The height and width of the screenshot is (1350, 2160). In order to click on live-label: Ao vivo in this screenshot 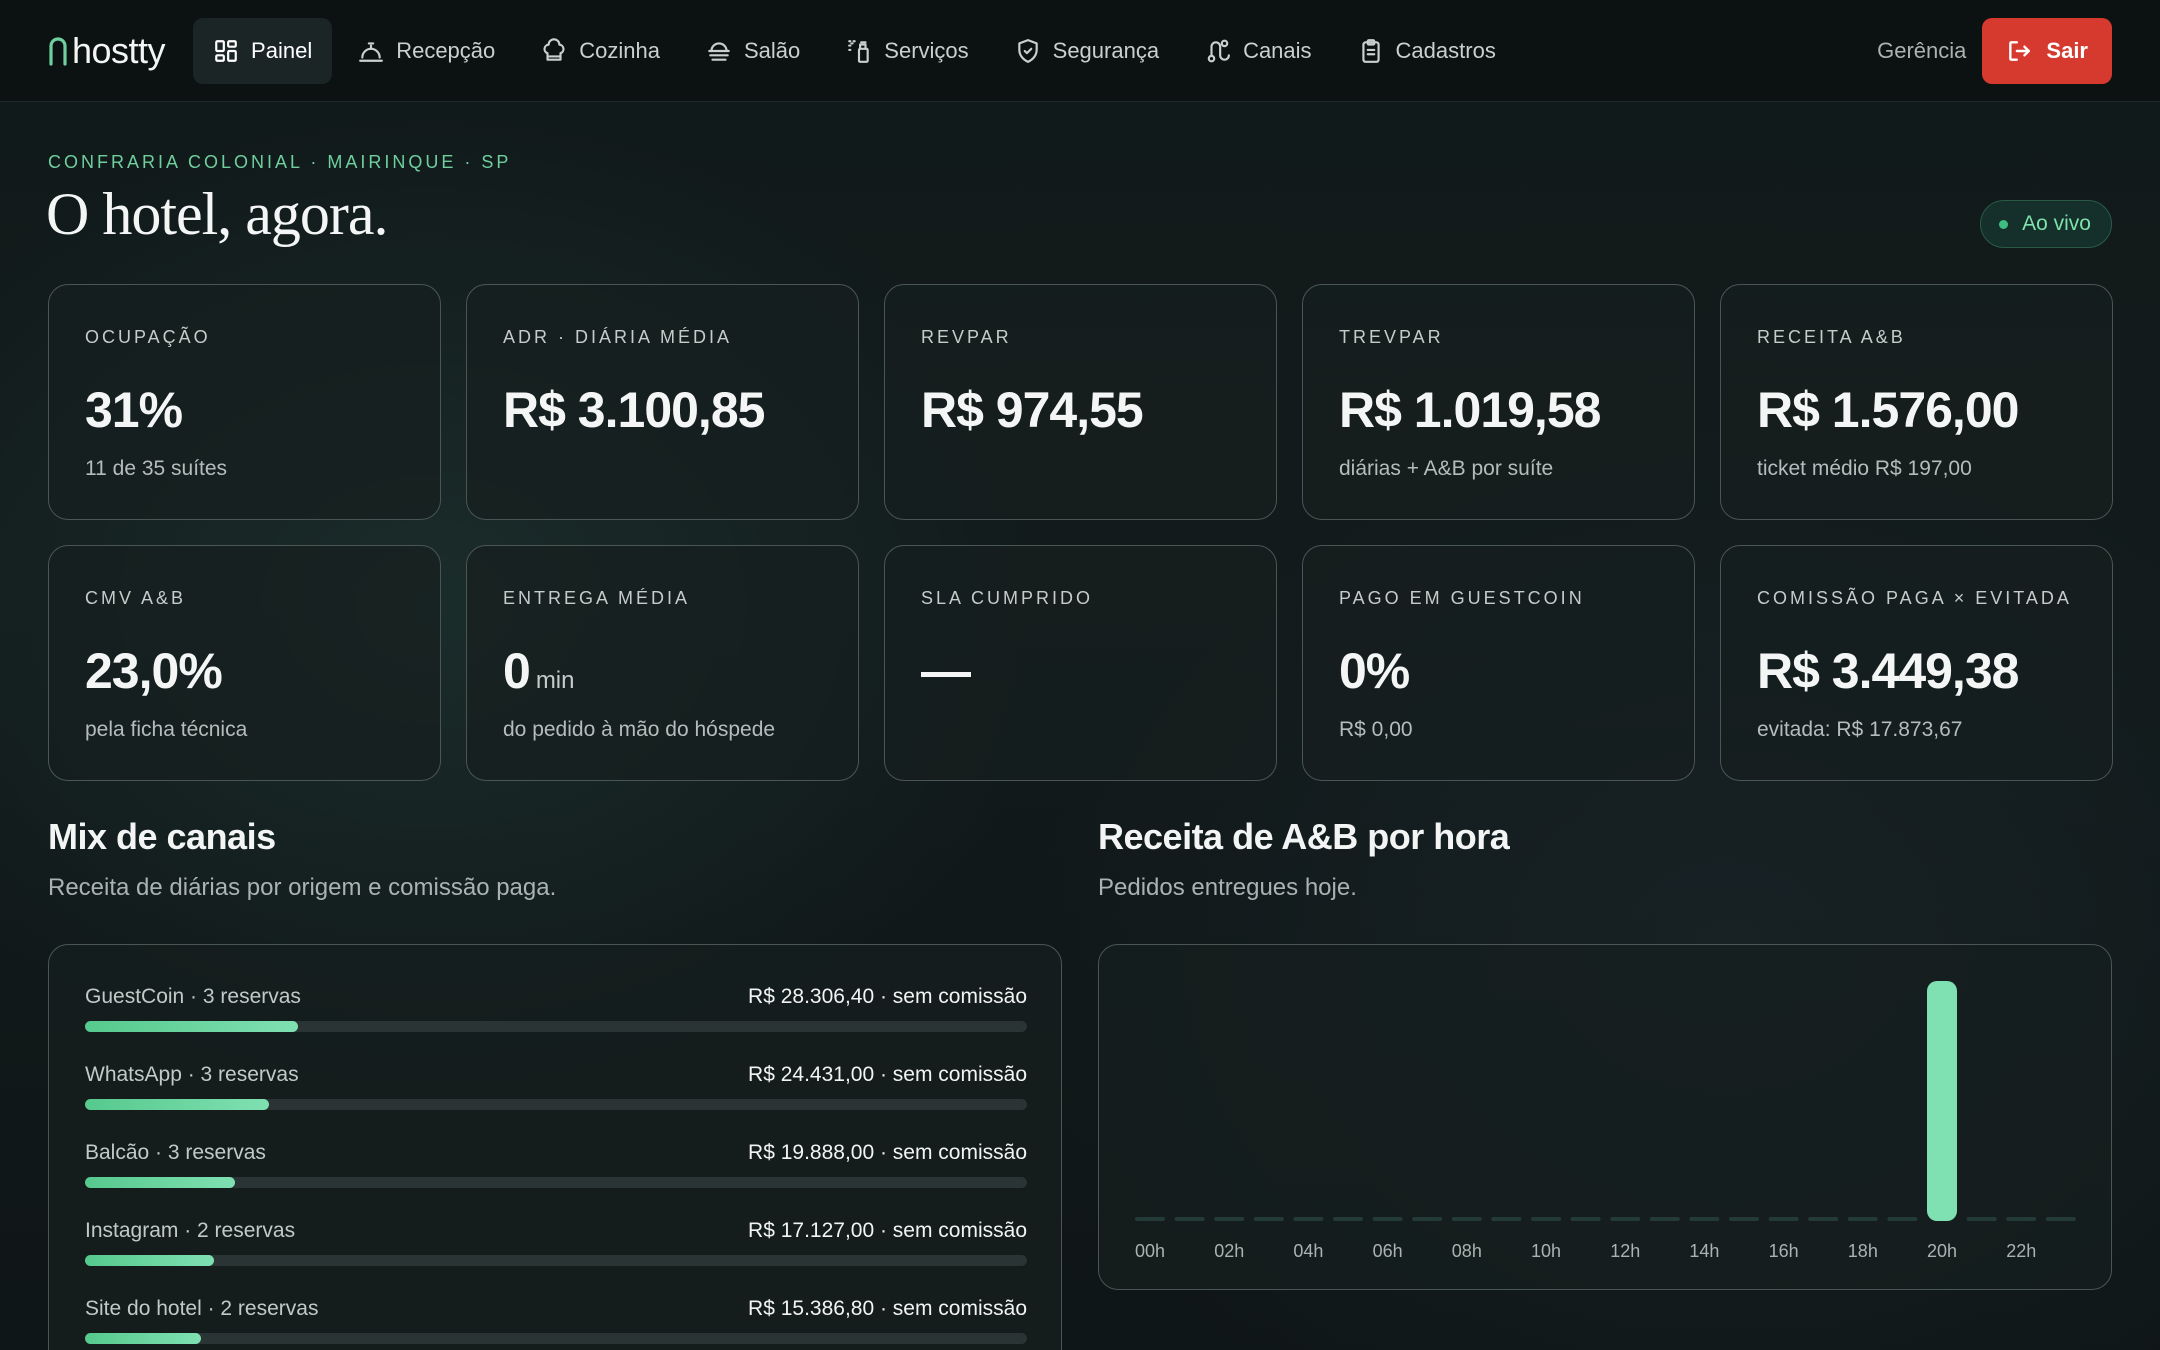, I will do `click(2056, 223)`.